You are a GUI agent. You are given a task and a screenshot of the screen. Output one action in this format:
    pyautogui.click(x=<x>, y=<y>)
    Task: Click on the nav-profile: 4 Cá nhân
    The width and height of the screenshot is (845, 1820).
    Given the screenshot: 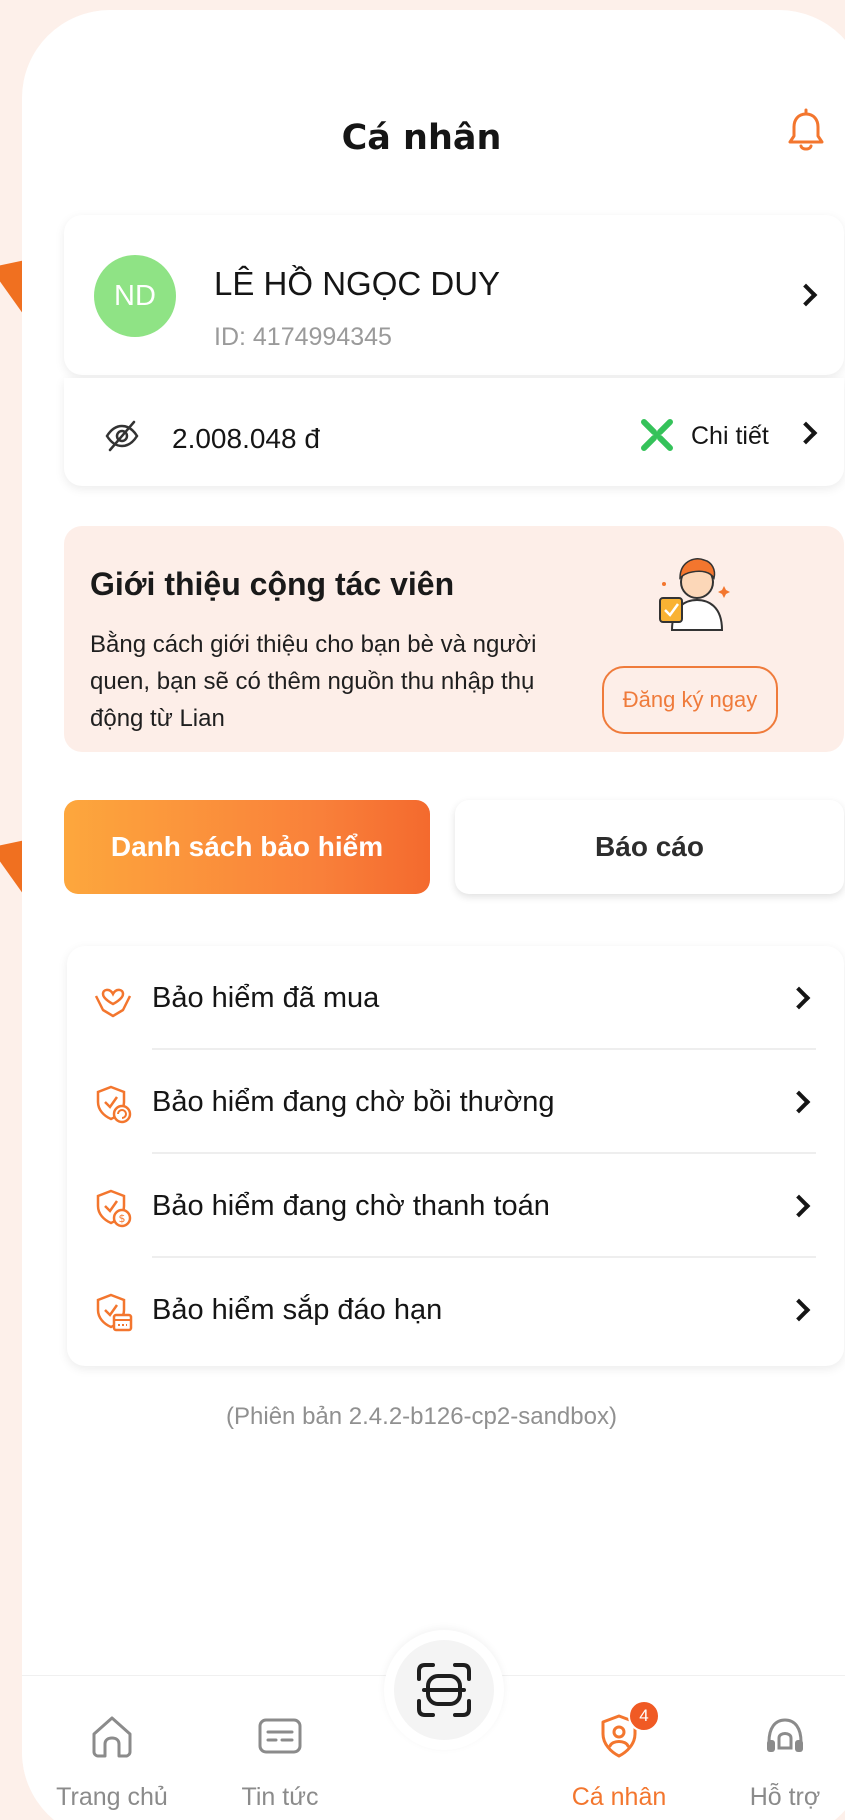 What is the action you would take?
    pyautogui.click(x=619, y=1746)
    